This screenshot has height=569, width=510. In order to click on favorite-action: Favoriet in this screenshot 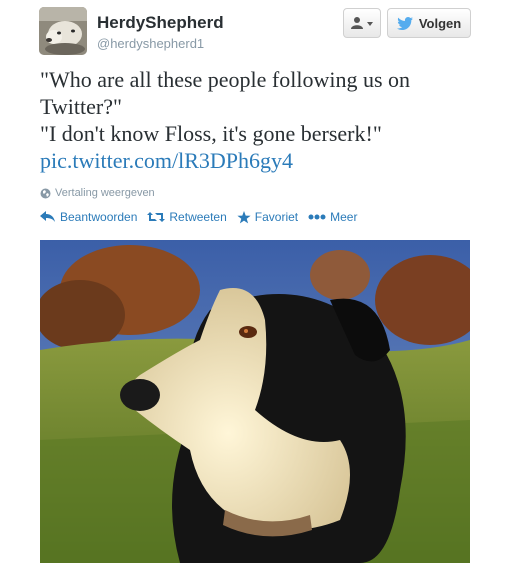, I will do `click(267, 217)`.